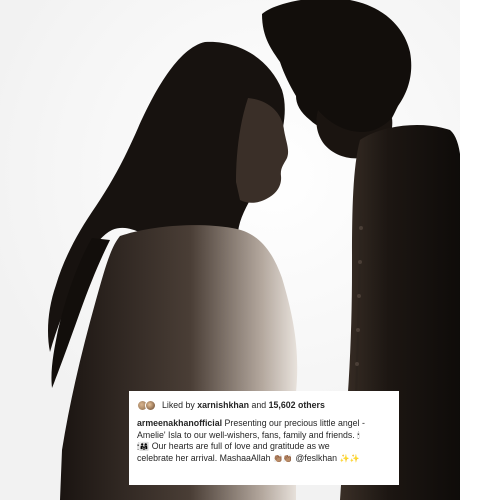  I want to click on avatar, so click(150, 405).